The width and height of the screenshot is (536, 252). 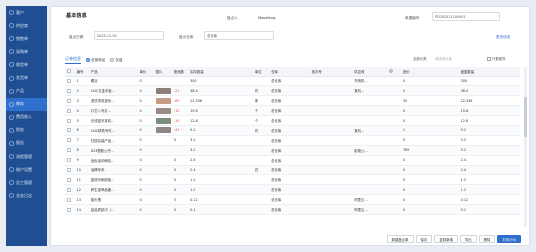 I want to click on sidebar-item: 销售单, so click(x=26, y=38).